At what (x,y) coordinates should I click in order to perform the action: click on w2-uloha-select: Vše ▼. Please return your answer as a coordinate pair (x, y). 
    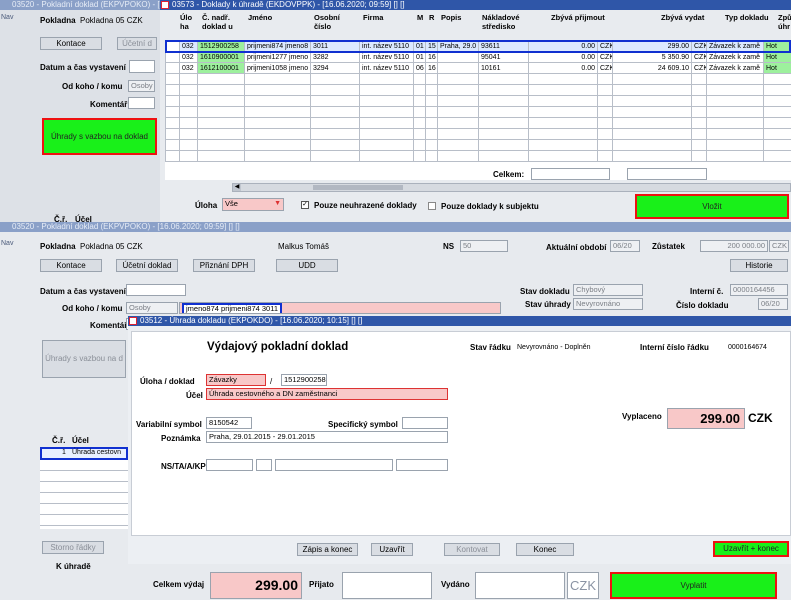
    Looking at the image, I should click on (253, 204).